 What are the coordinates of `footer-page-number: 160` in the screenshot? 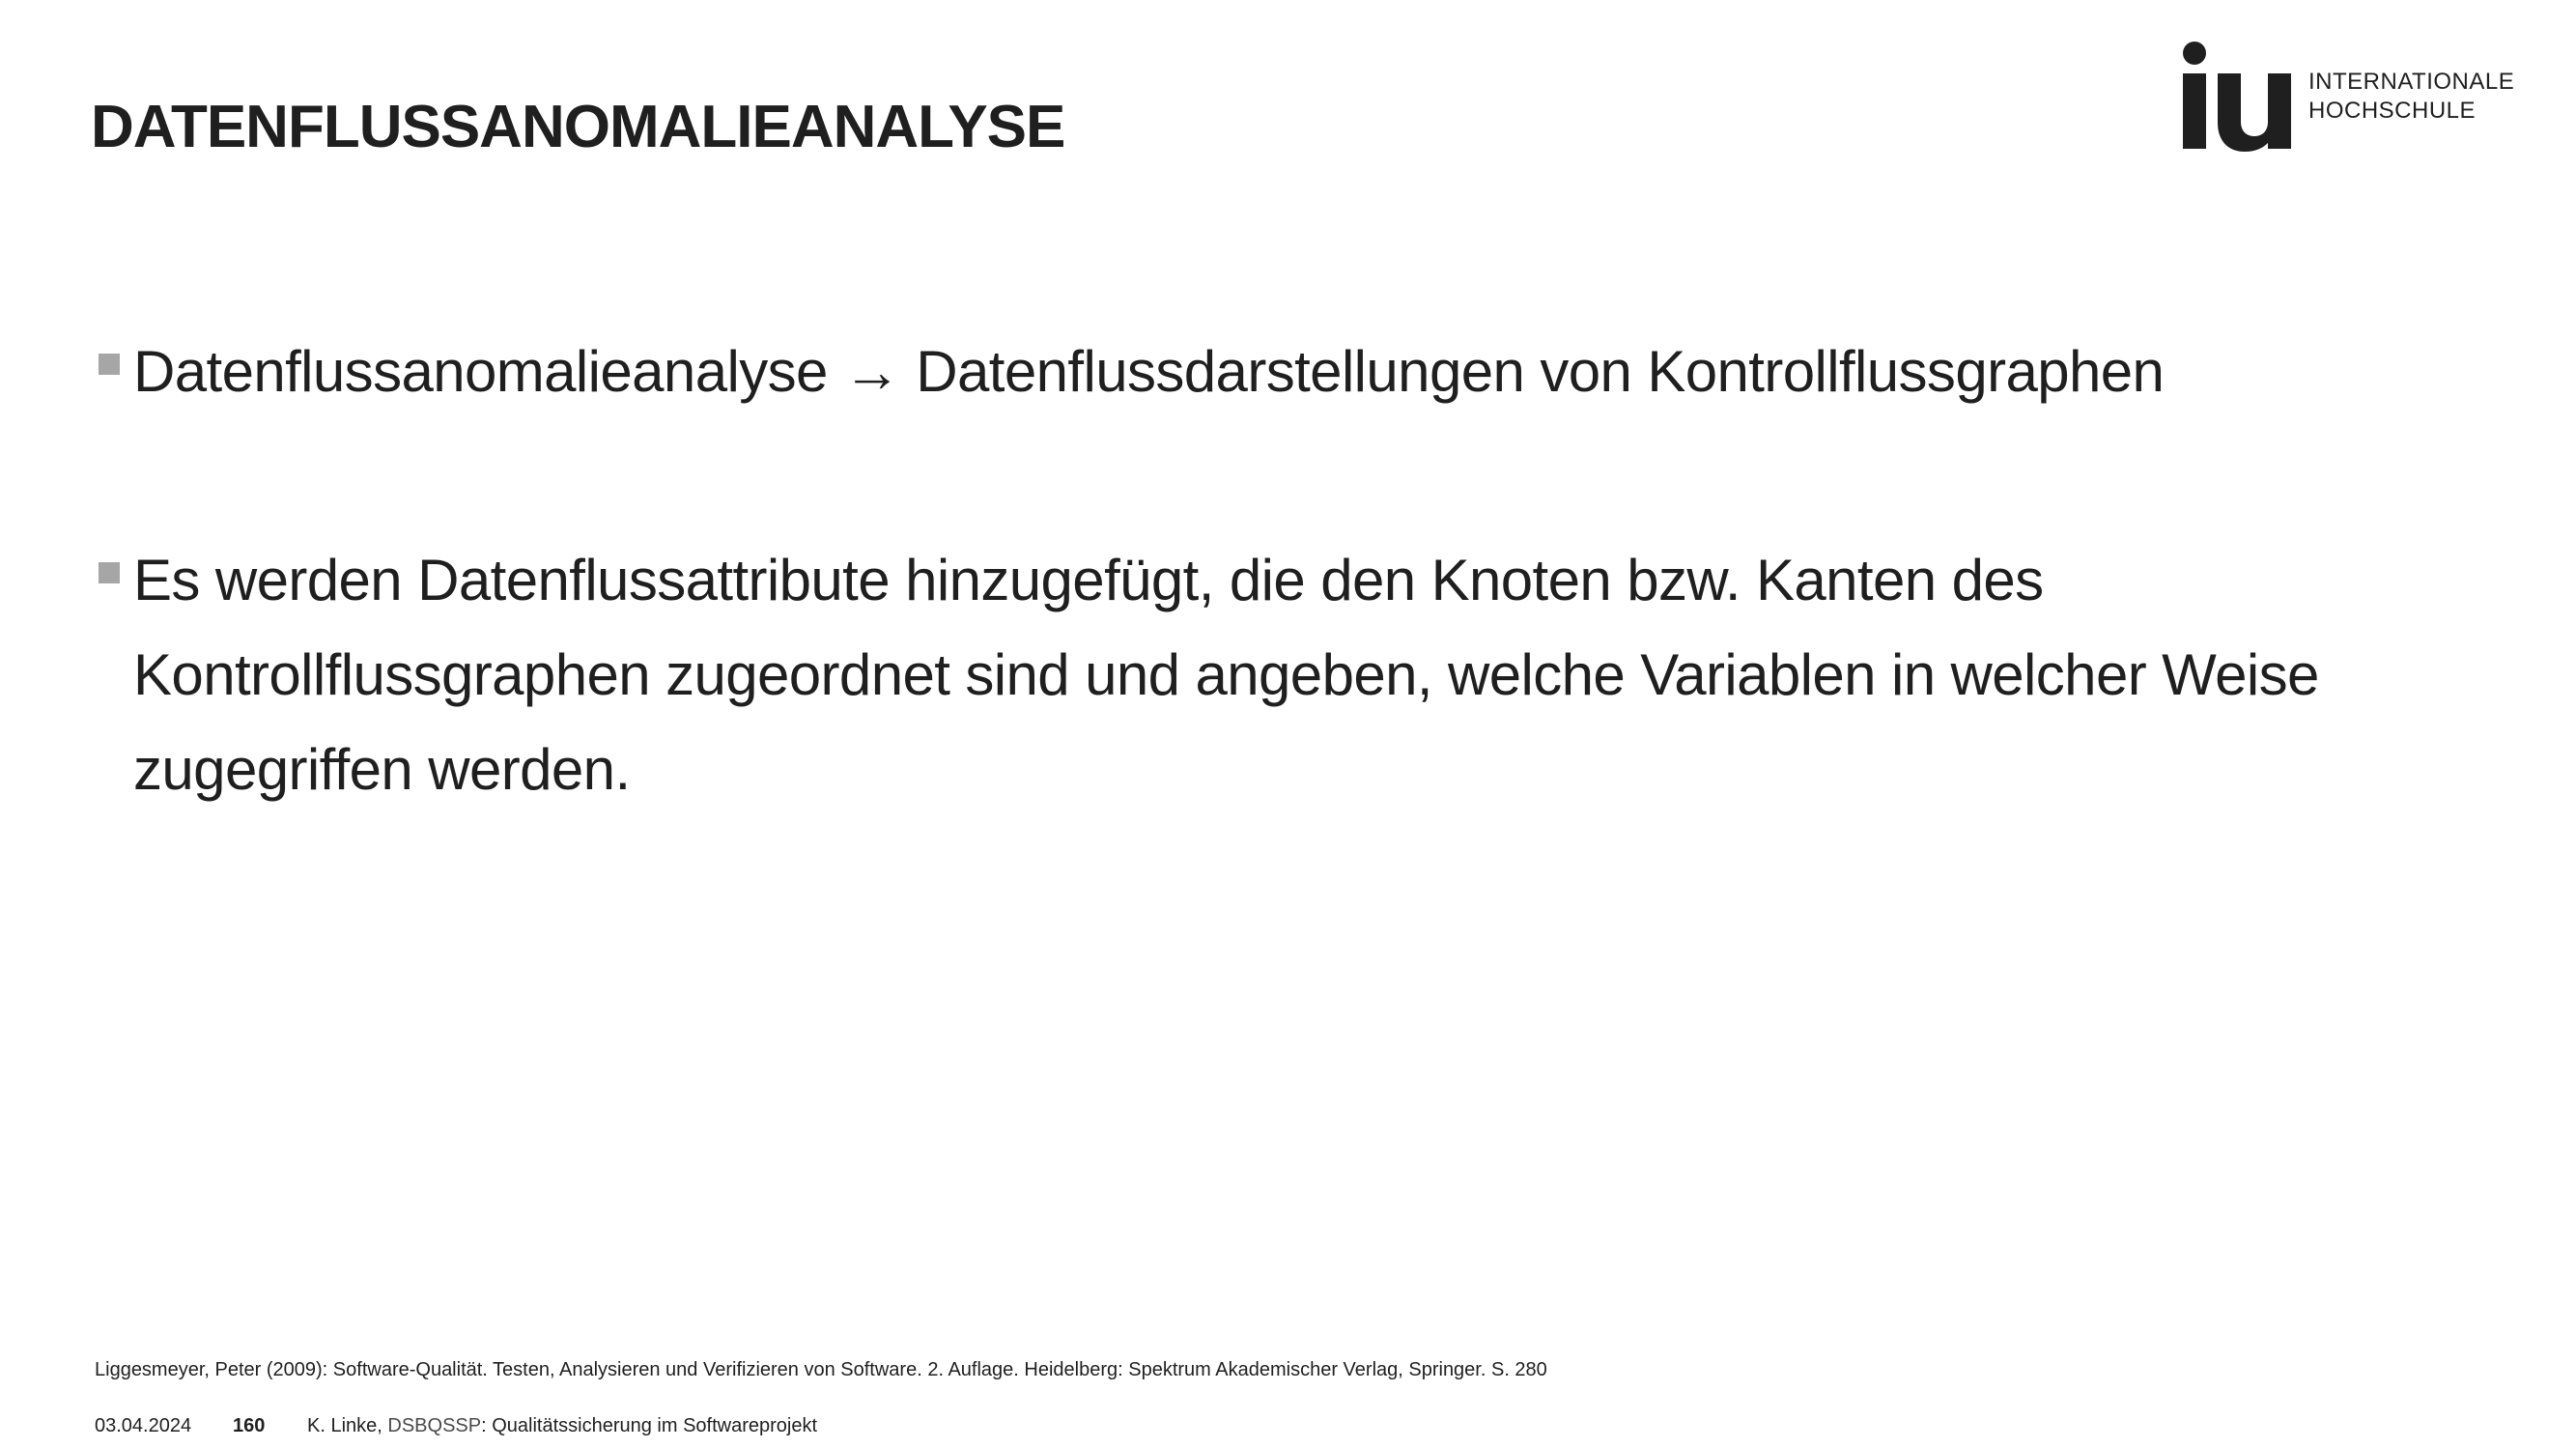 It's located at (249, 1425).